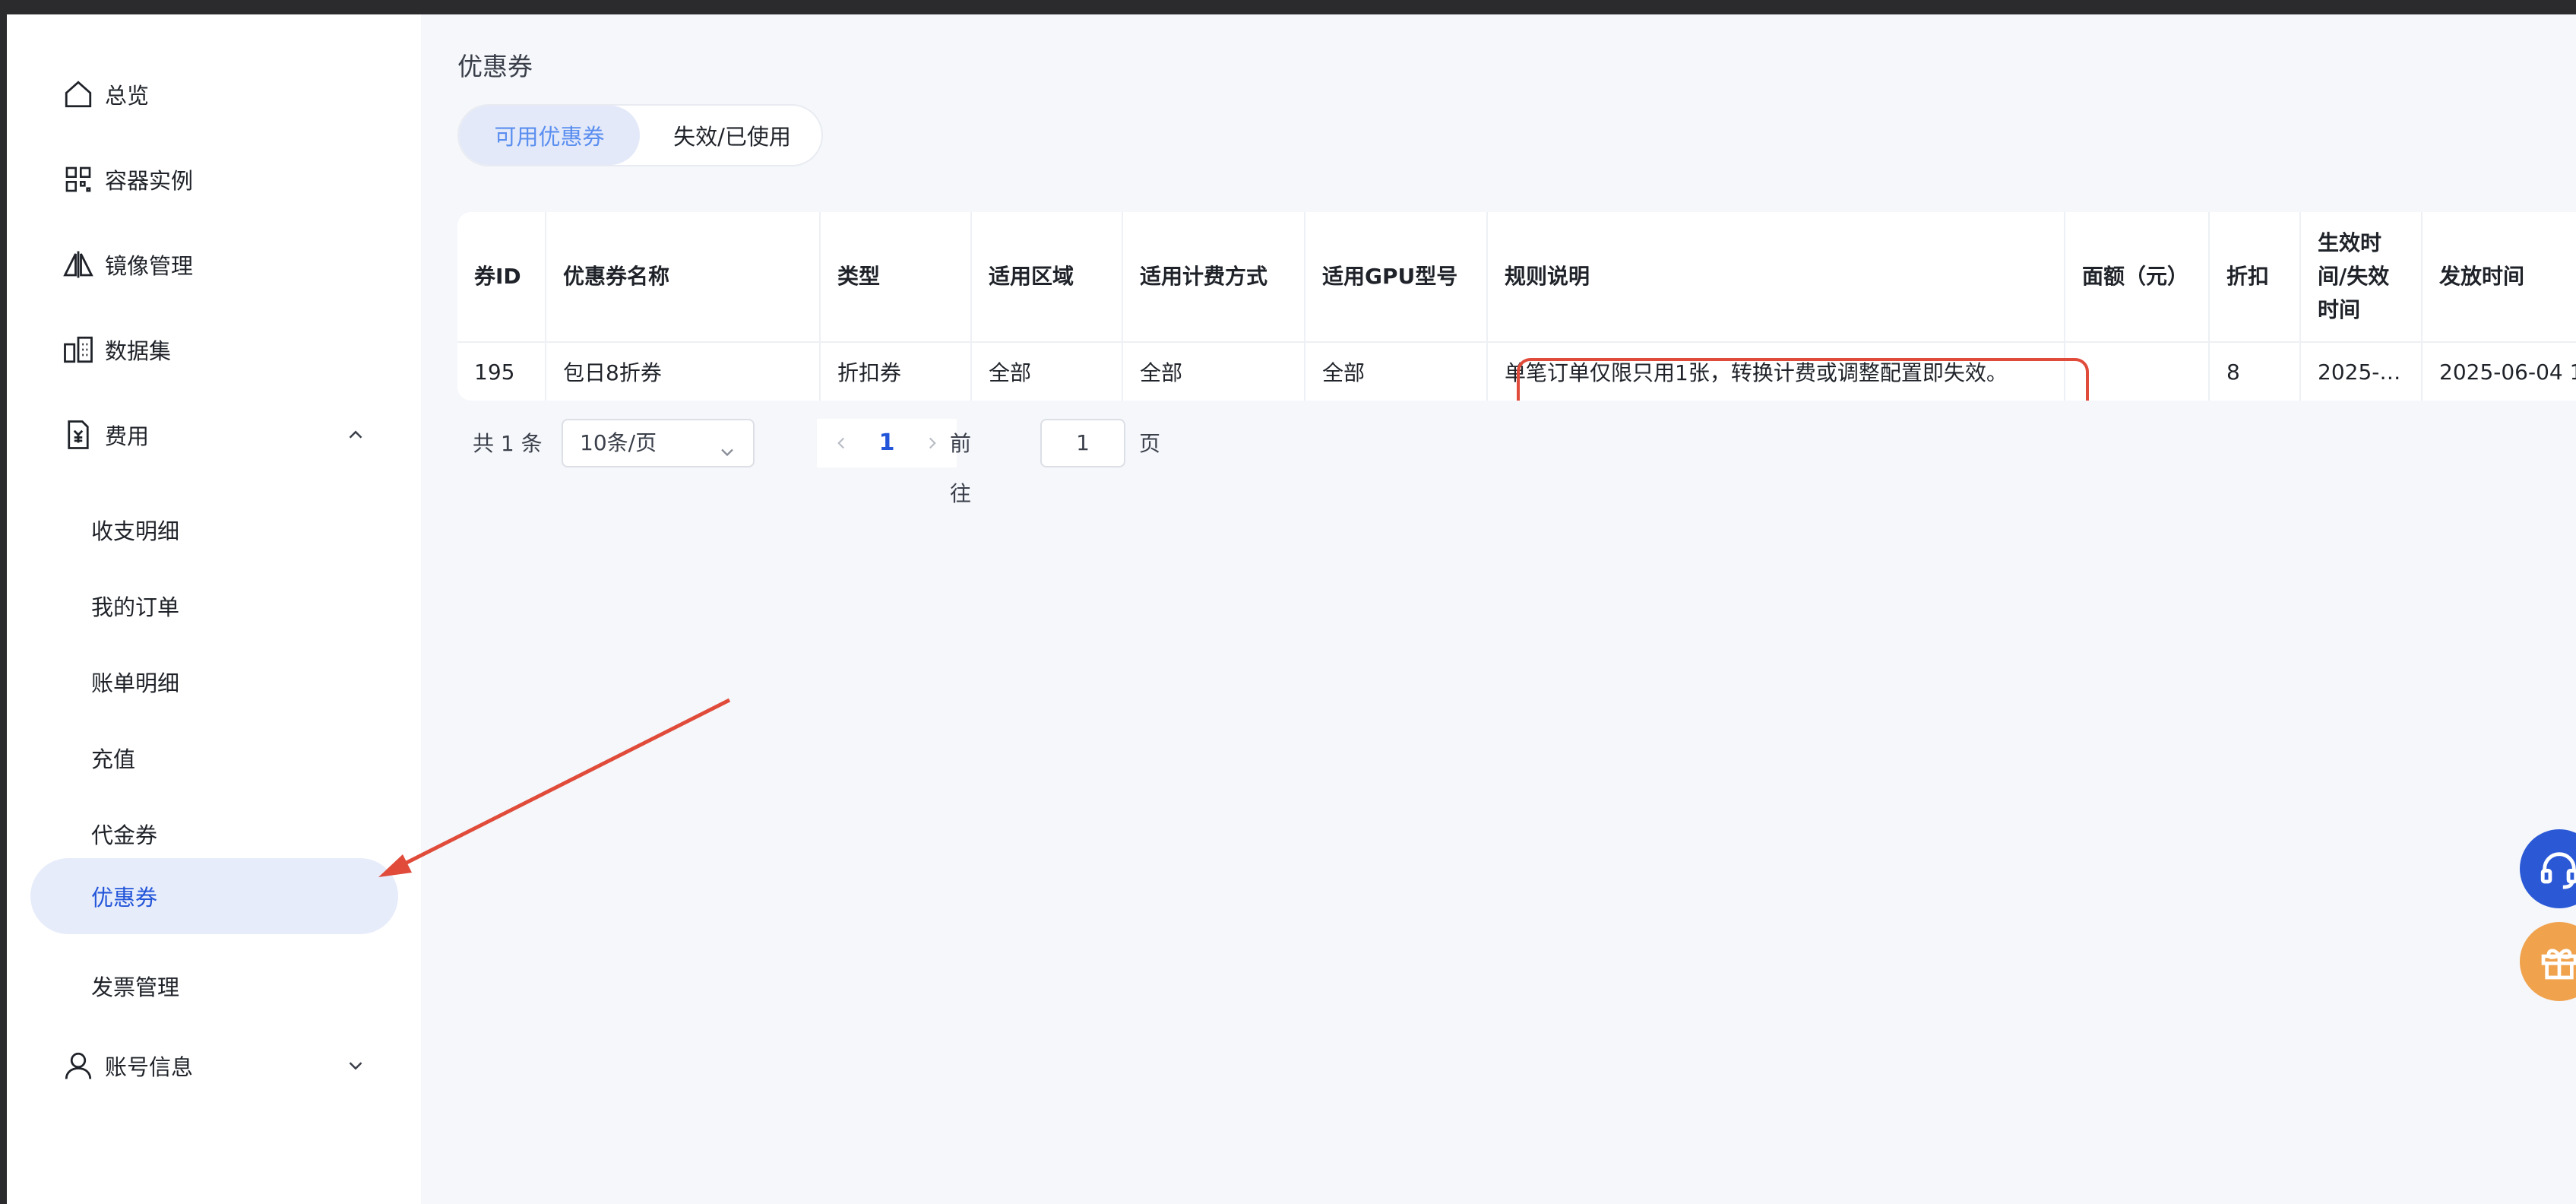  I want to click on table-cell-discount: 8, so click(2255, 371).